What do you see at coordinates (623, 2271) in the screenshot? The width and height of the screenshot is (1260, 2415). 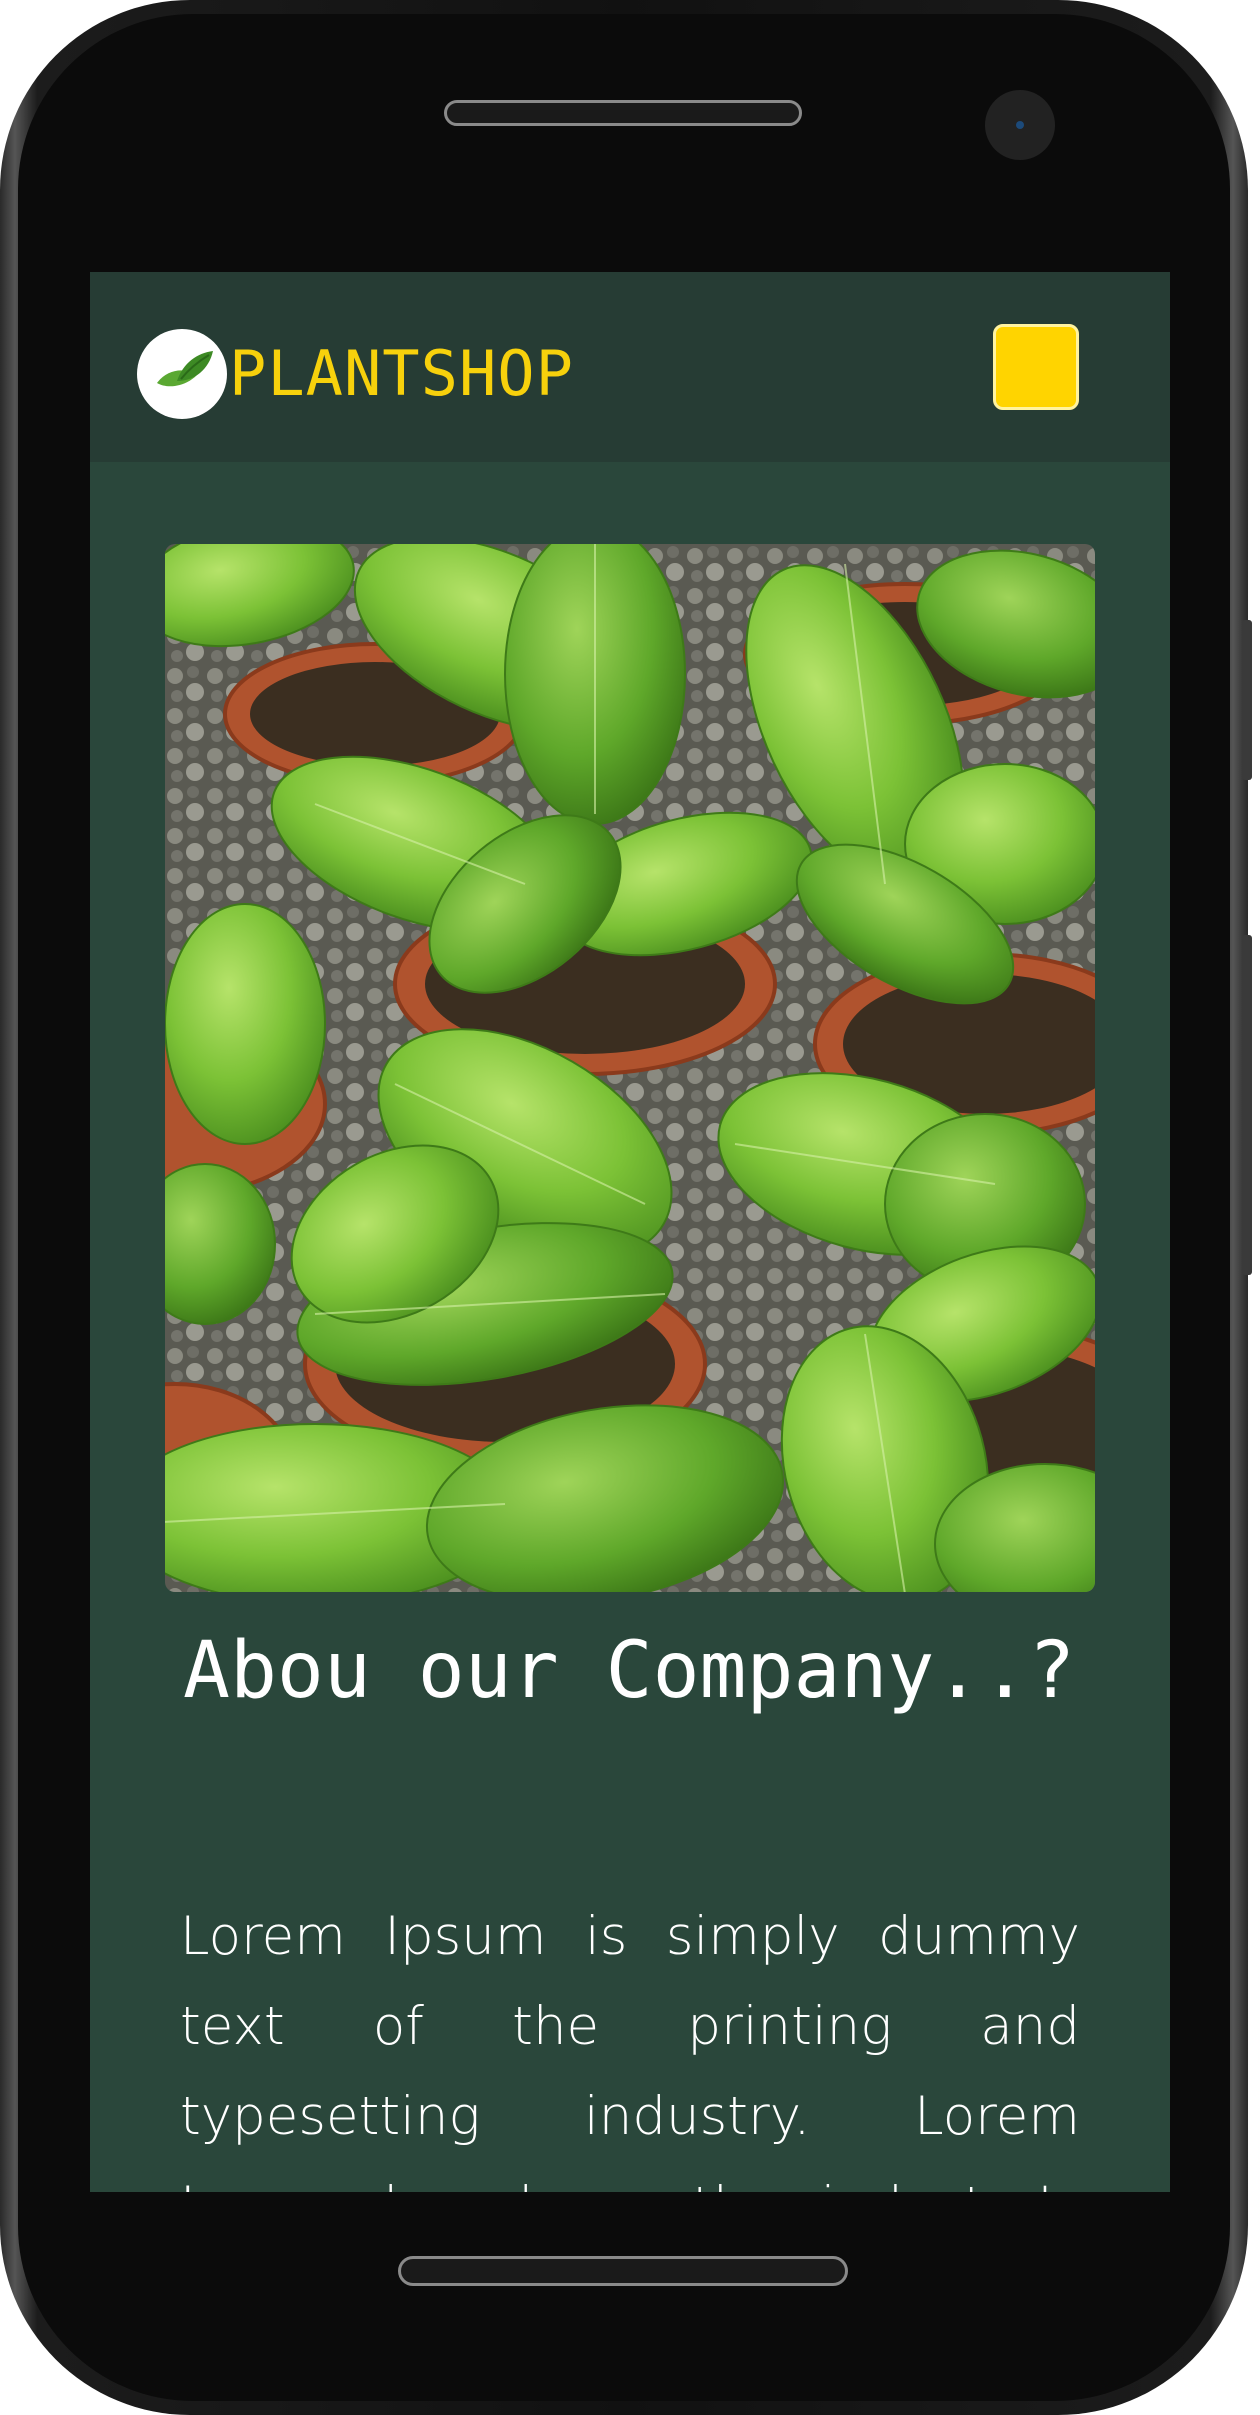 I see `bottom-speaker` at bounding box center [623, 2271].